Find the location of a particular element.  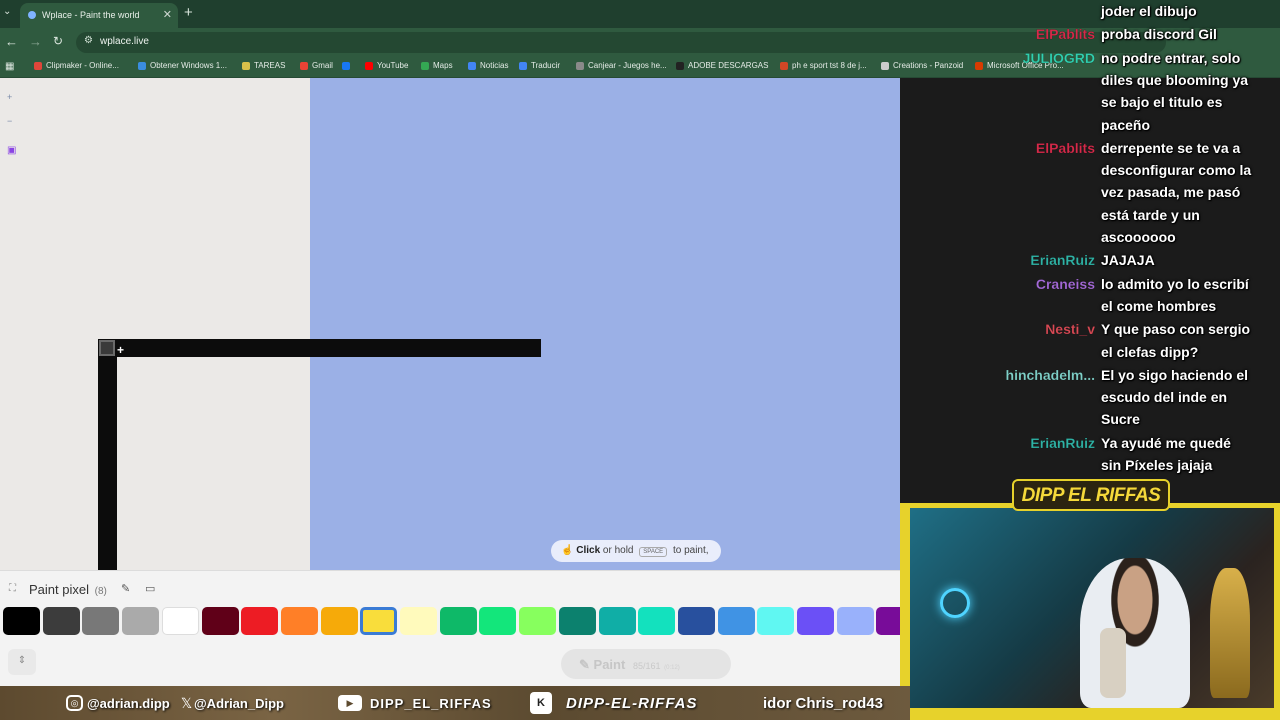

panel-title-text: Paint pixel is located at coordinates (59, 589).